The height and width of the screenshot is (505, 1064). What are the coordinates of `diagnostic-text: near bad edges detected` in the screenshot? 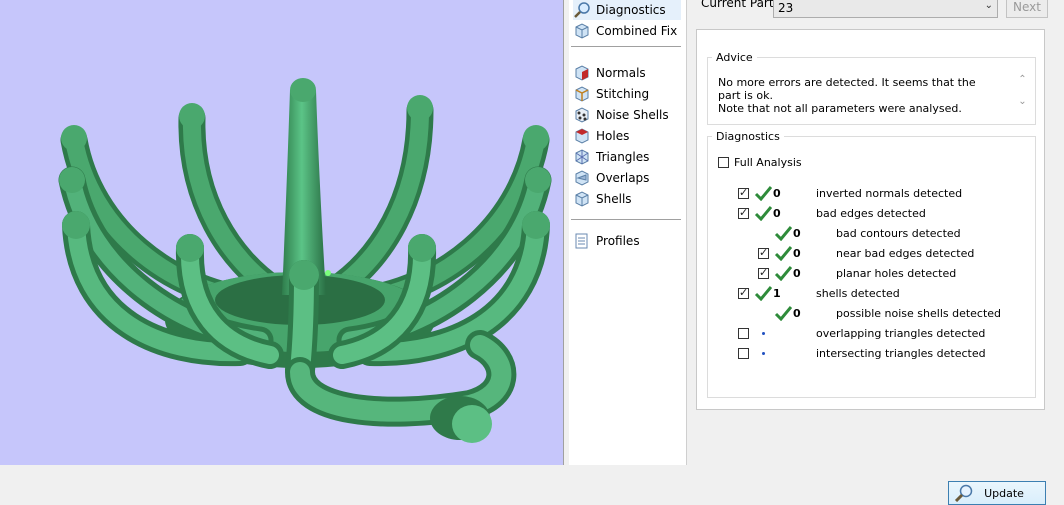 It's located at (905, 253).